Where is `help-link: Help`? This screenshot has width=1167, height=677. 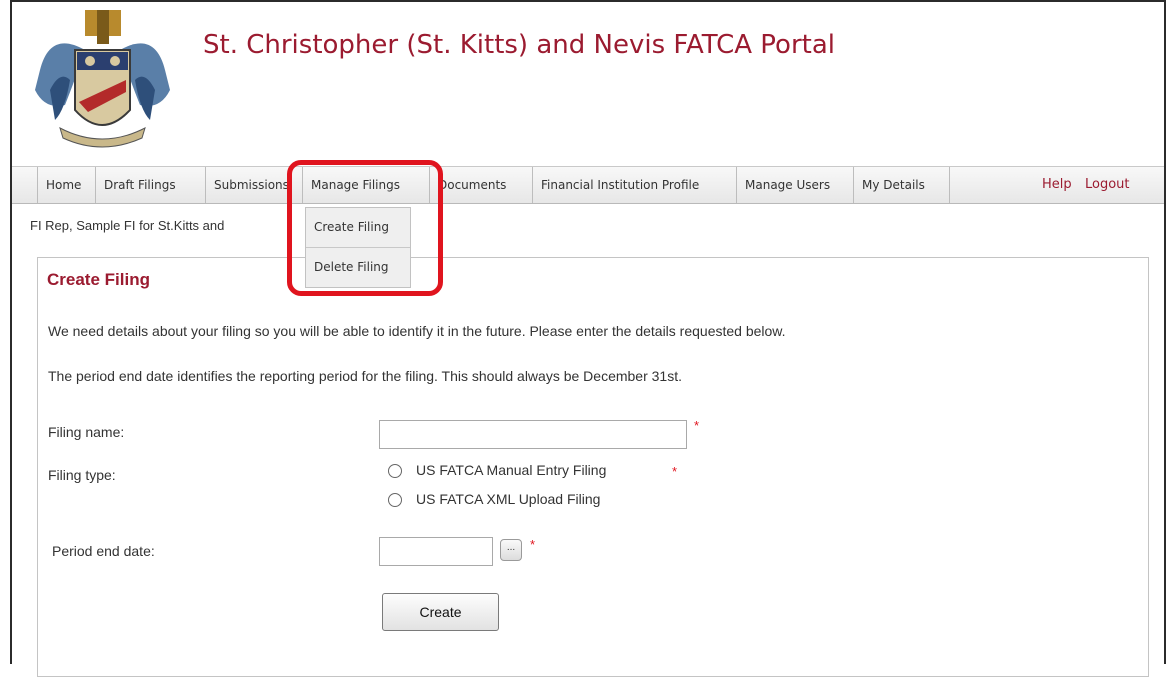
help-link: Help is located at coordinates (1057, 185).